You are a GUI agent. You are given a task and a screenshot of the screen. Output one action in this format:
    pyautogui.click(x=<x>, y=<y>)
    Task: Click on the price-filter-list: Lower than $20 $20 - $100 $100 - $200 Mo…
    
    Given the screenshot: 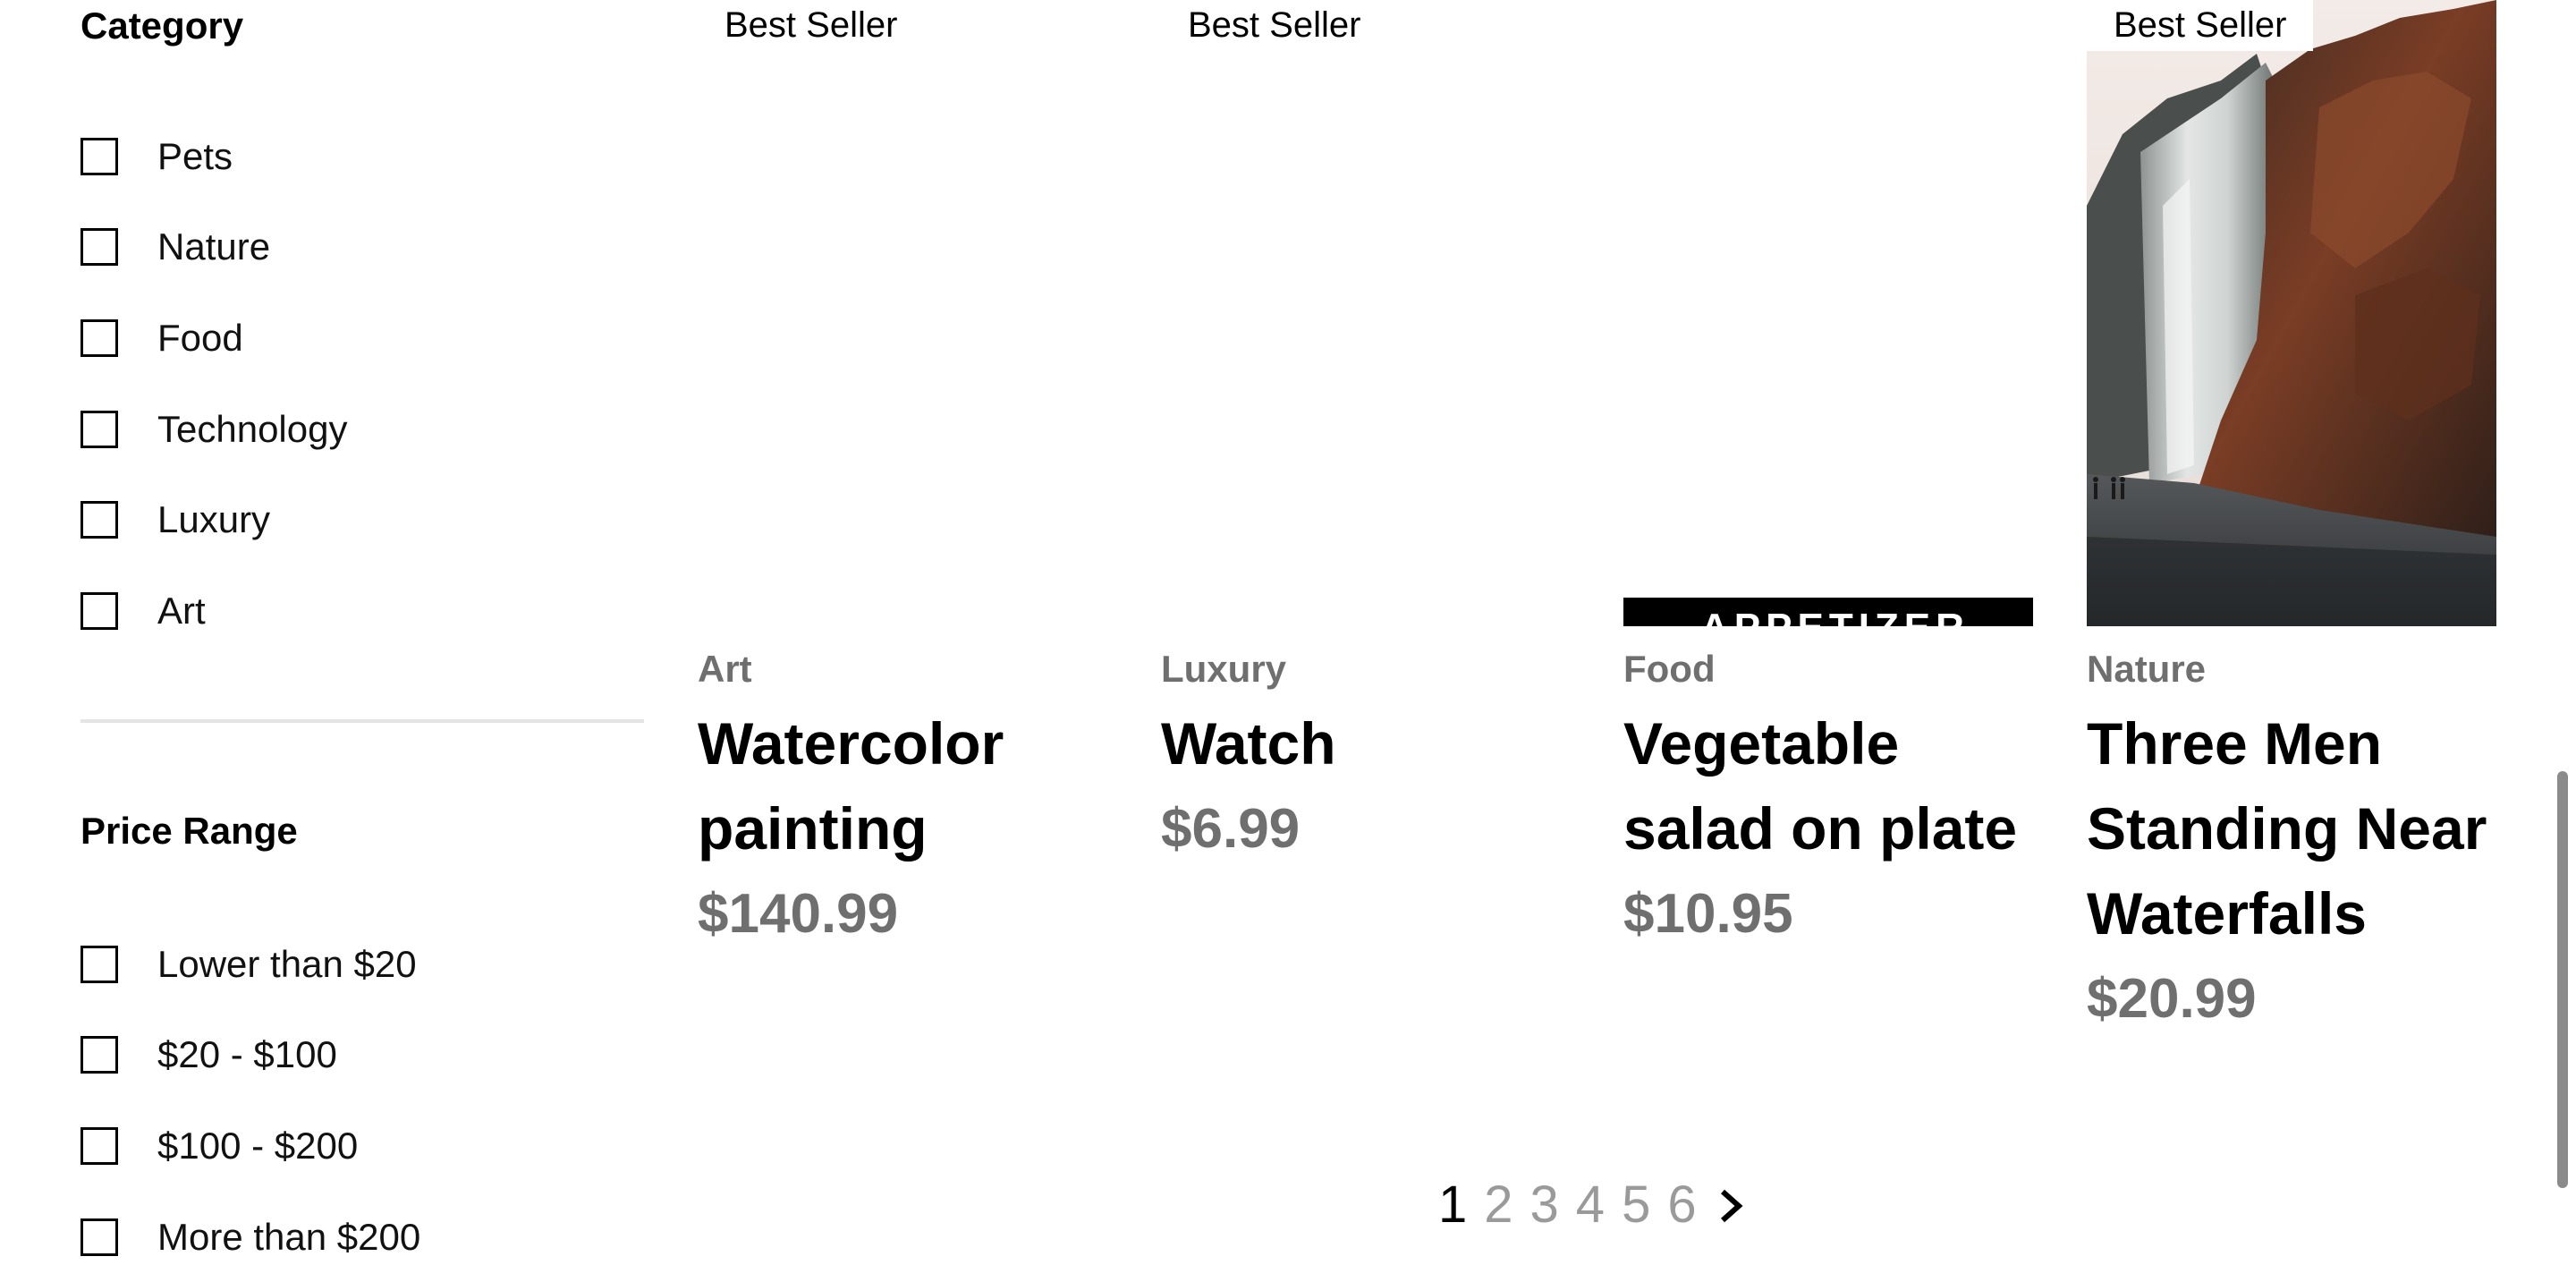 What is the action you would take?
    pyautogui.click(x=362, y=1100)
    